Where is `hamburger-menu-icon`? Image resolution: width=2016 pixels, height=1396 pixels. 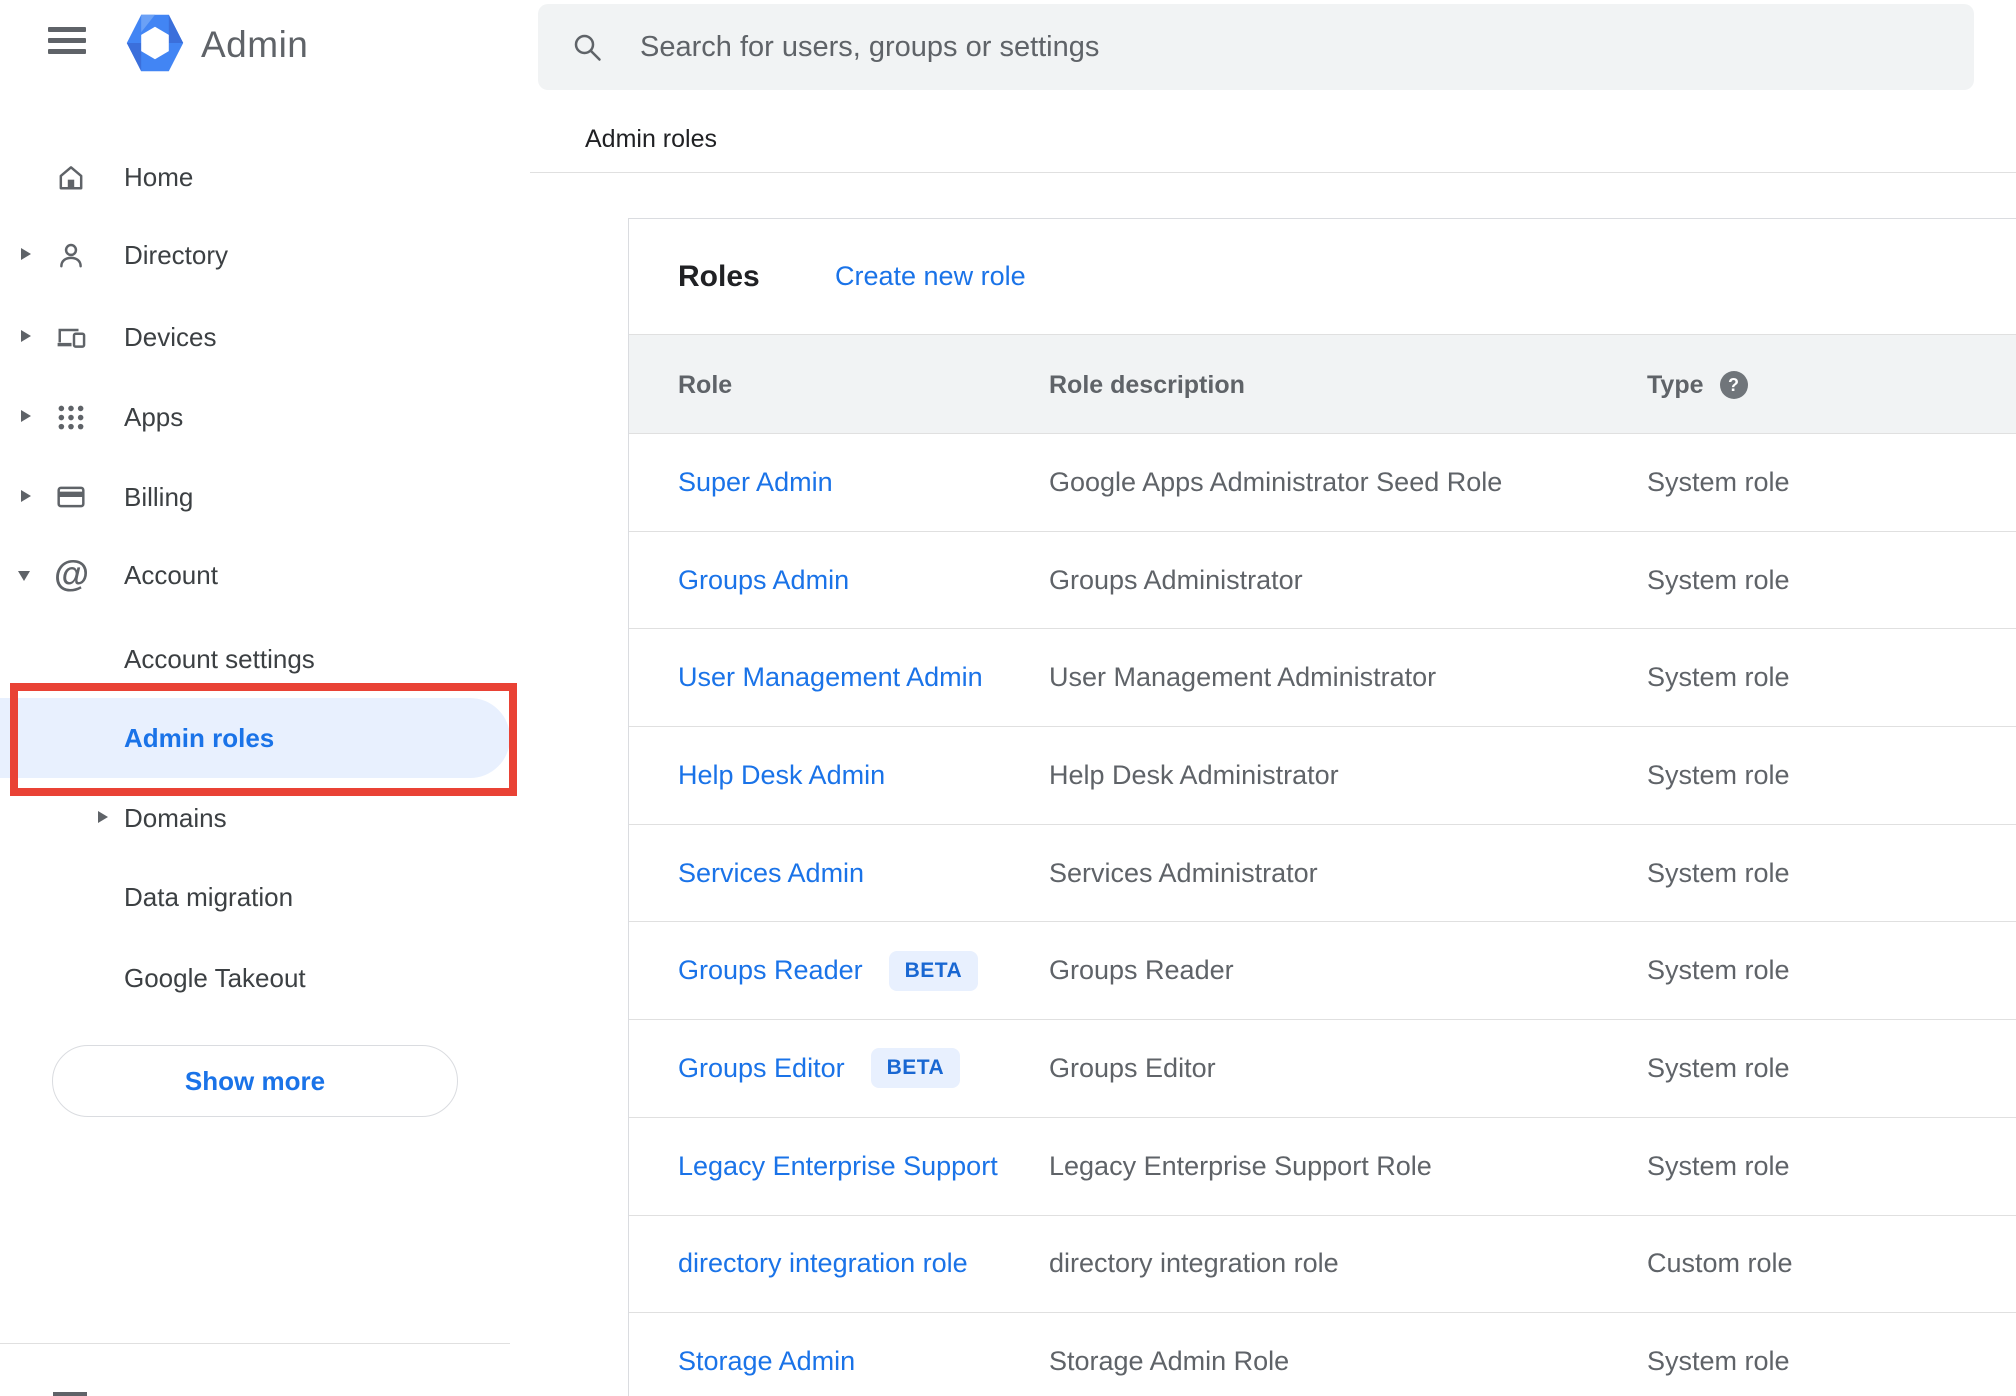
hamburger-menu-icon is located at coordinates (67, 41).